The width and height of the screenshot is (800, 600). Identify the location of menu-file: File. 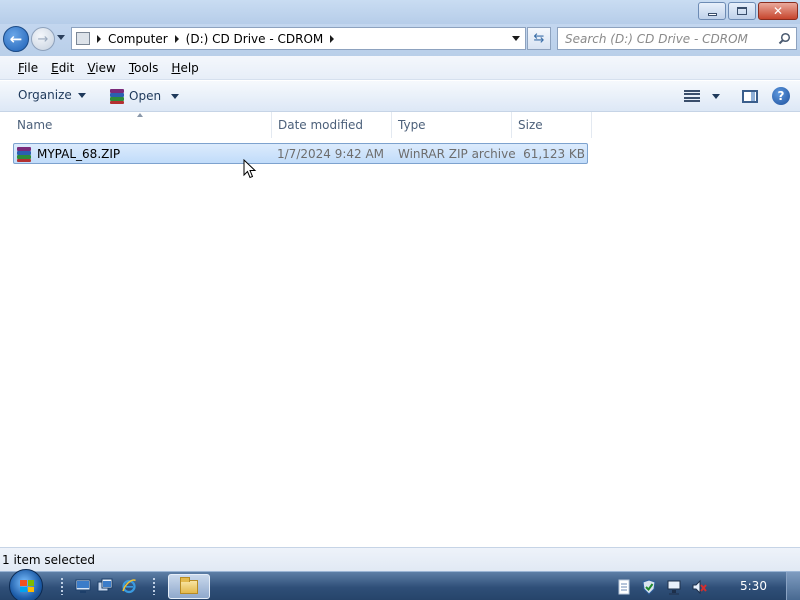
(28, 68).